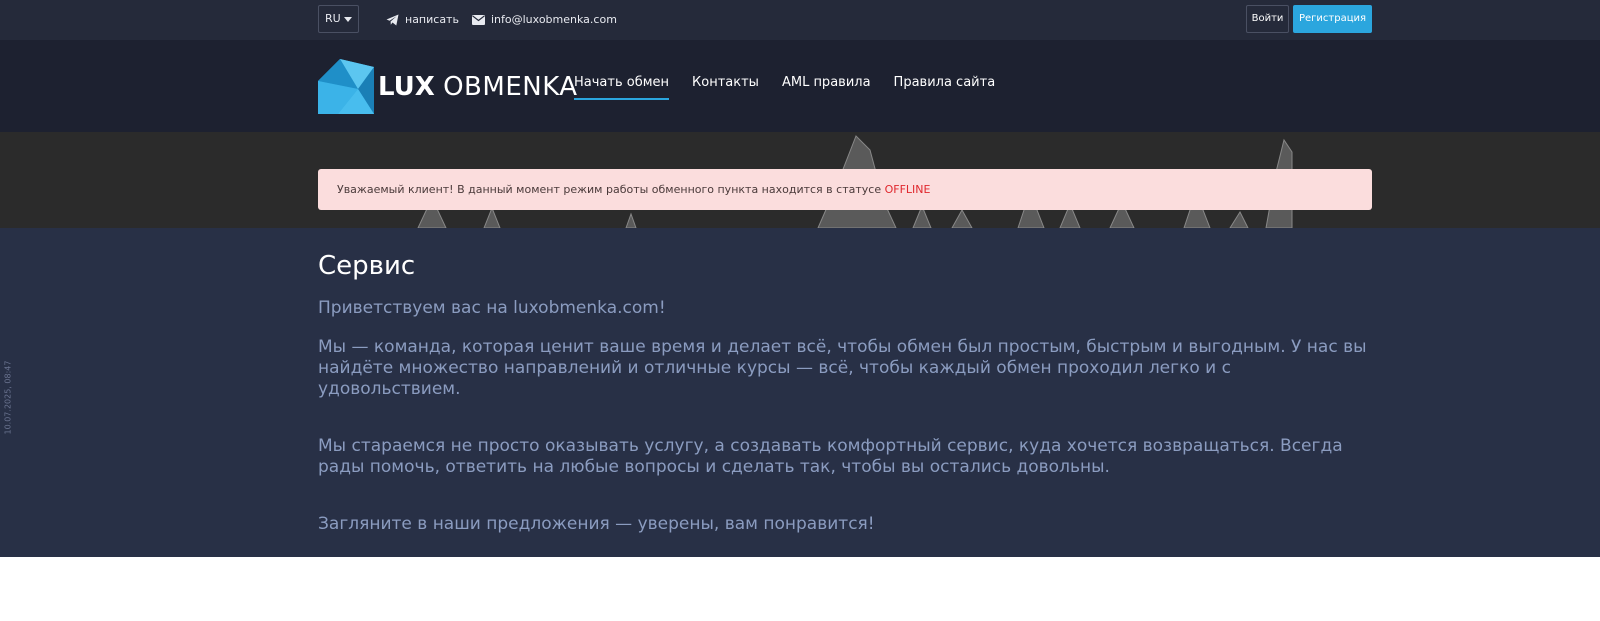 This screenshot has height=621, width=1600. Describe the element at coordinates (333, 18) in the screenshot. I see `language-value: RU` at that location.